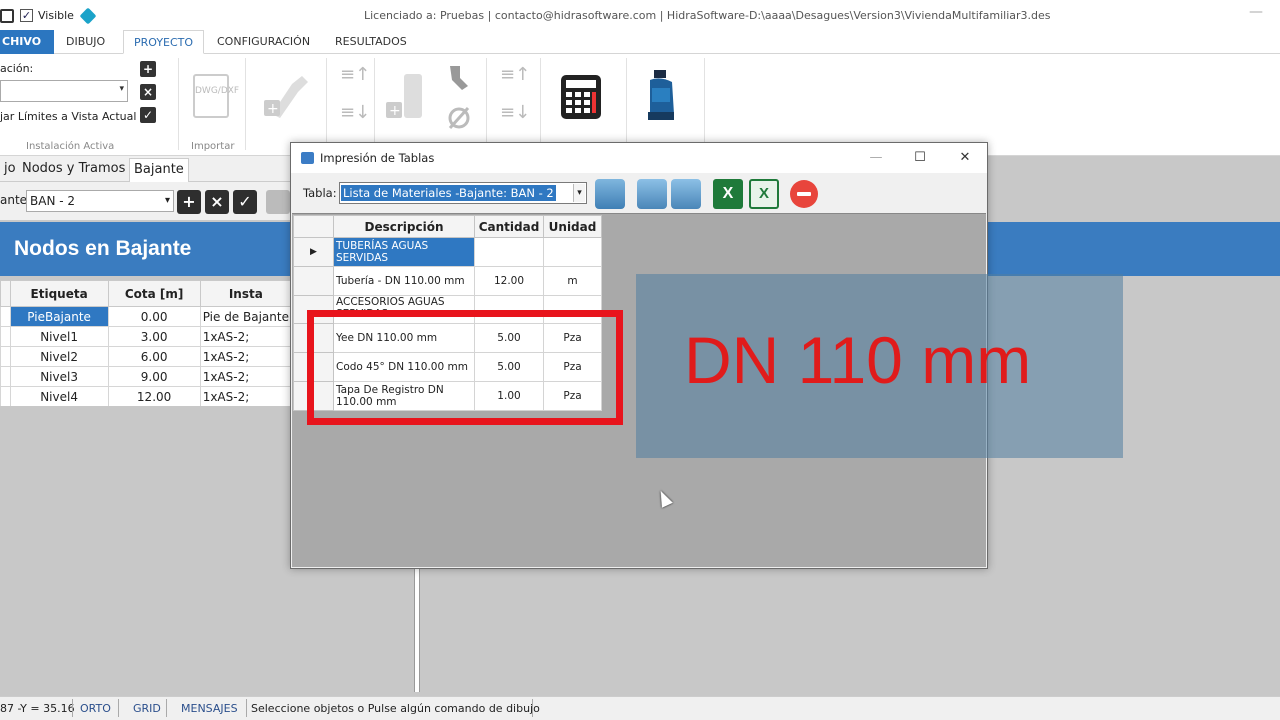 The height and width of the screenshot is (720, 1280). What do you see at coordinates (307, 158) in the screenshot?
I see `table-icon` at bounding box center [307, 158].